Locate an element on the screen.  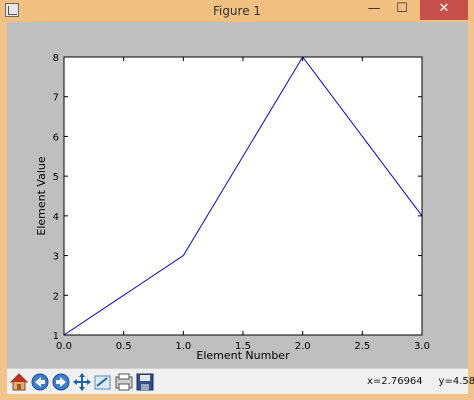
forward-button is located at coordinates (61, 382).